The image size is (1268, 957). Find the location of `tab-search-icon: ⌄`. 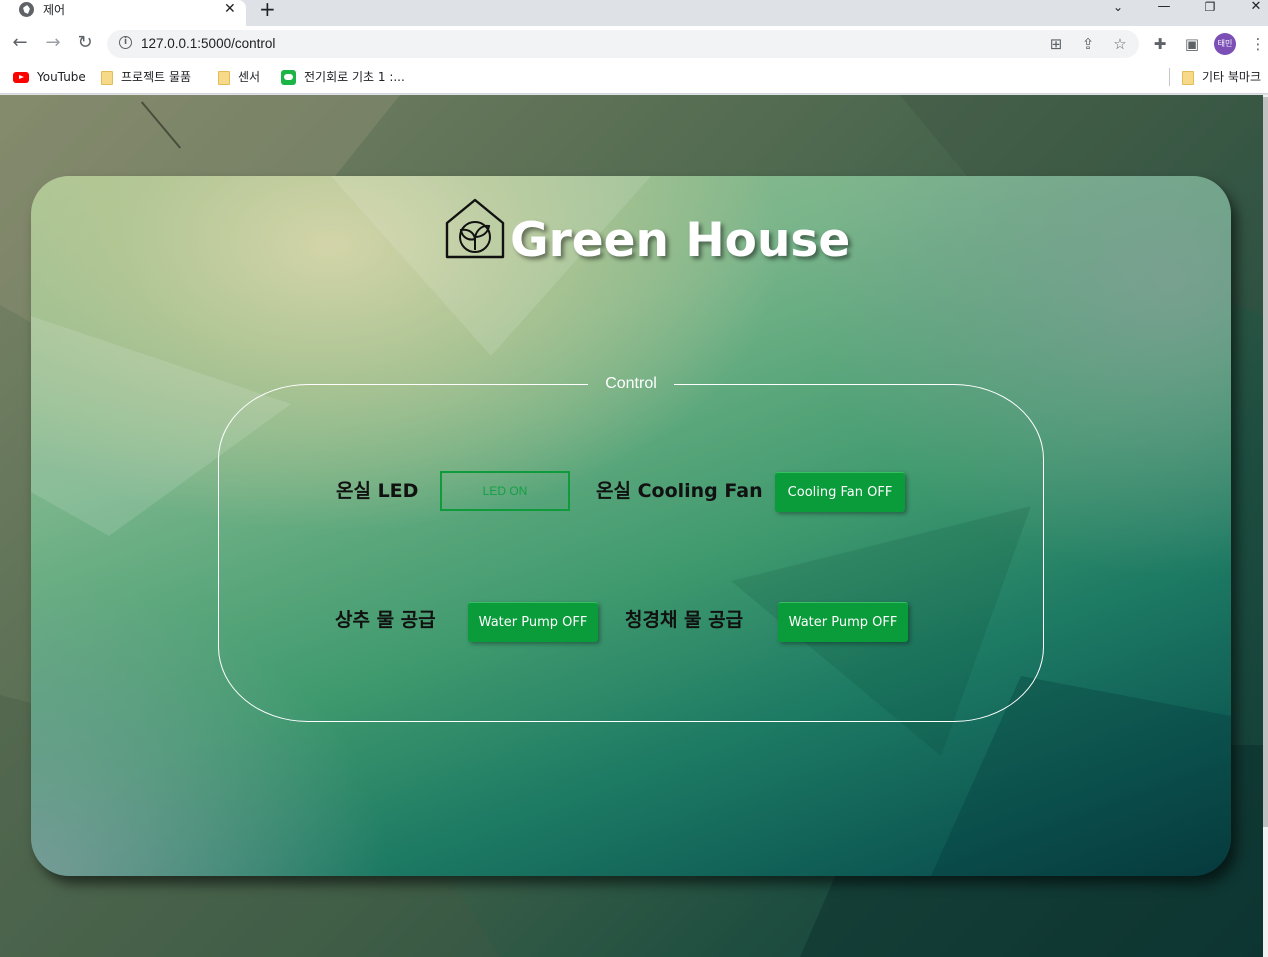

tab-search-icon: ⌄ is located at coordinates (1118, 8).